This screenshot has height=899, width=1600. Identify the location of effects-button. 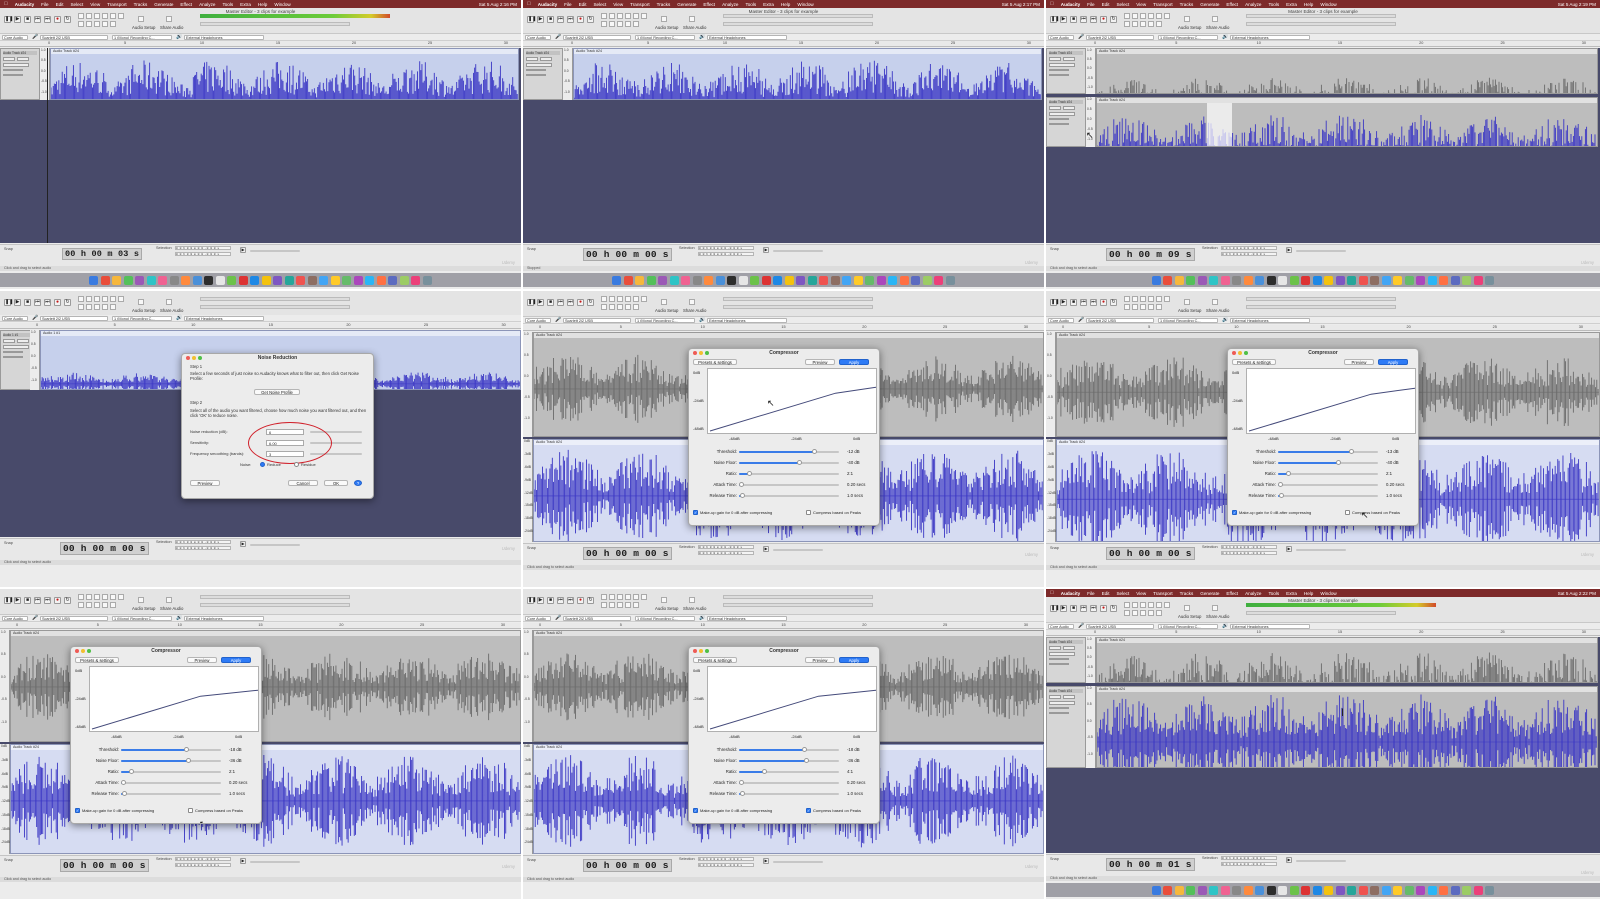
(1062, 114).